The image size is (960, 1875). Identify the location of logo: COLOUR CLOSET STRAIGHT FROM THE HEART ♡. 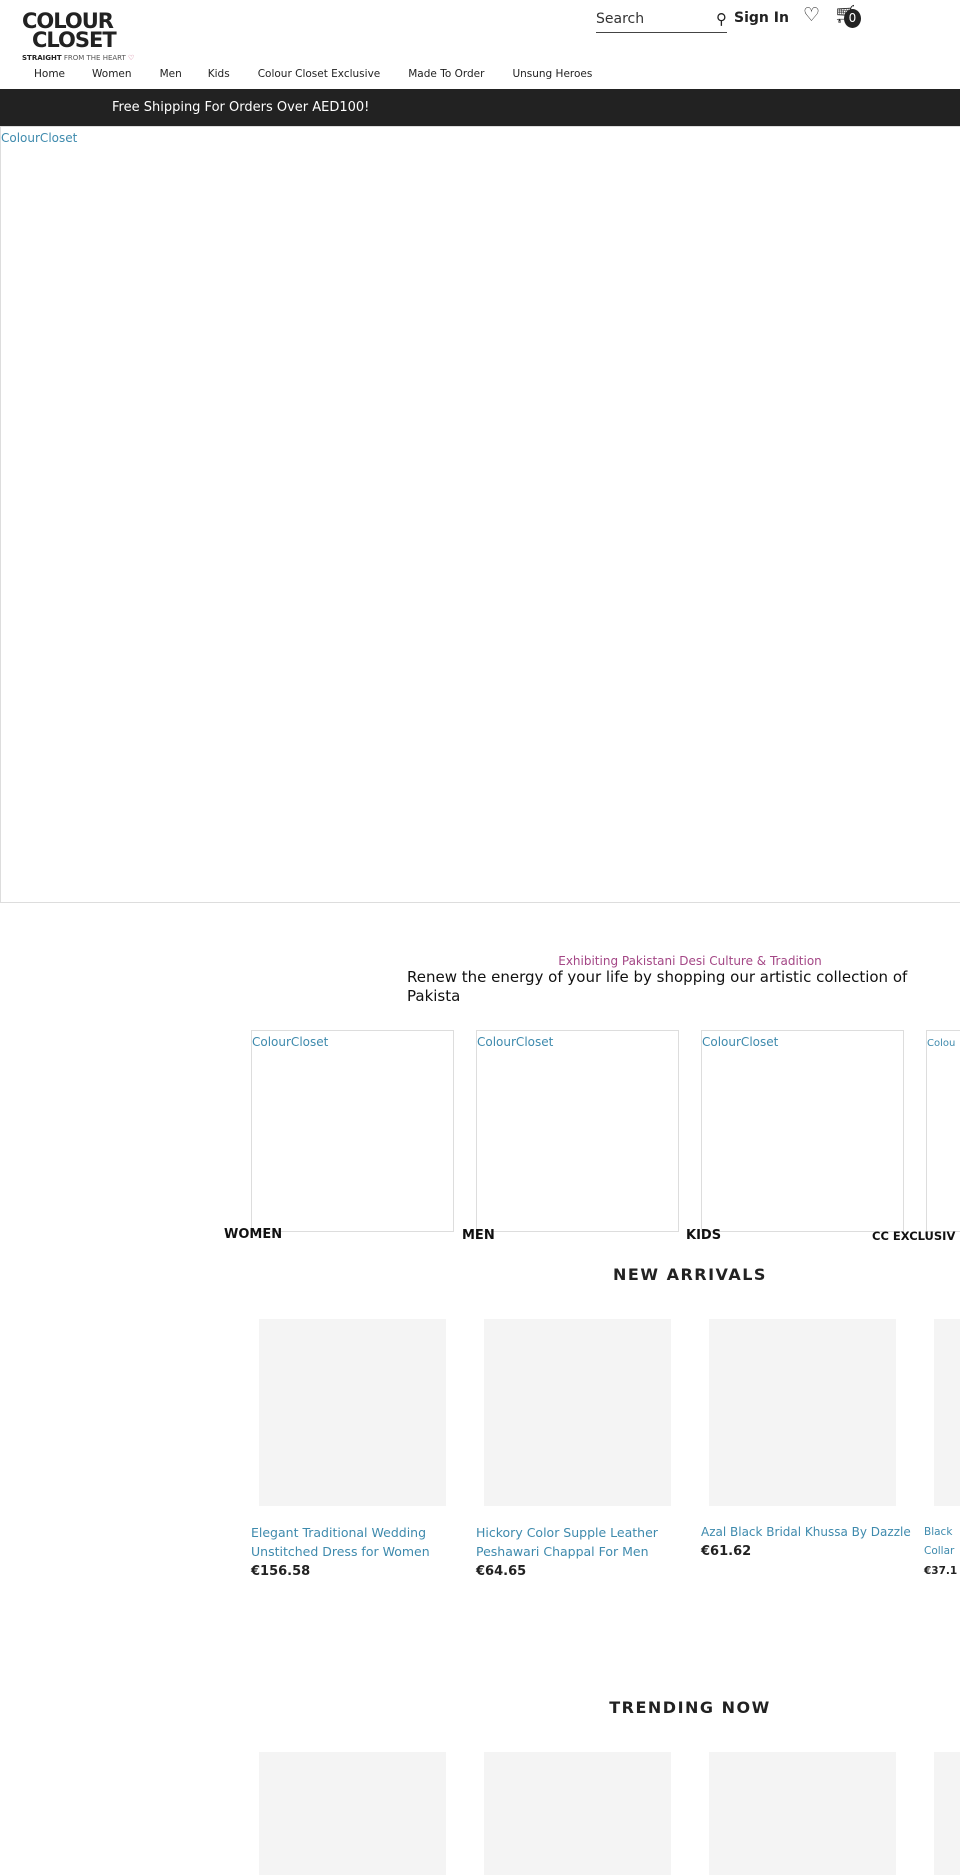
(82, 37).